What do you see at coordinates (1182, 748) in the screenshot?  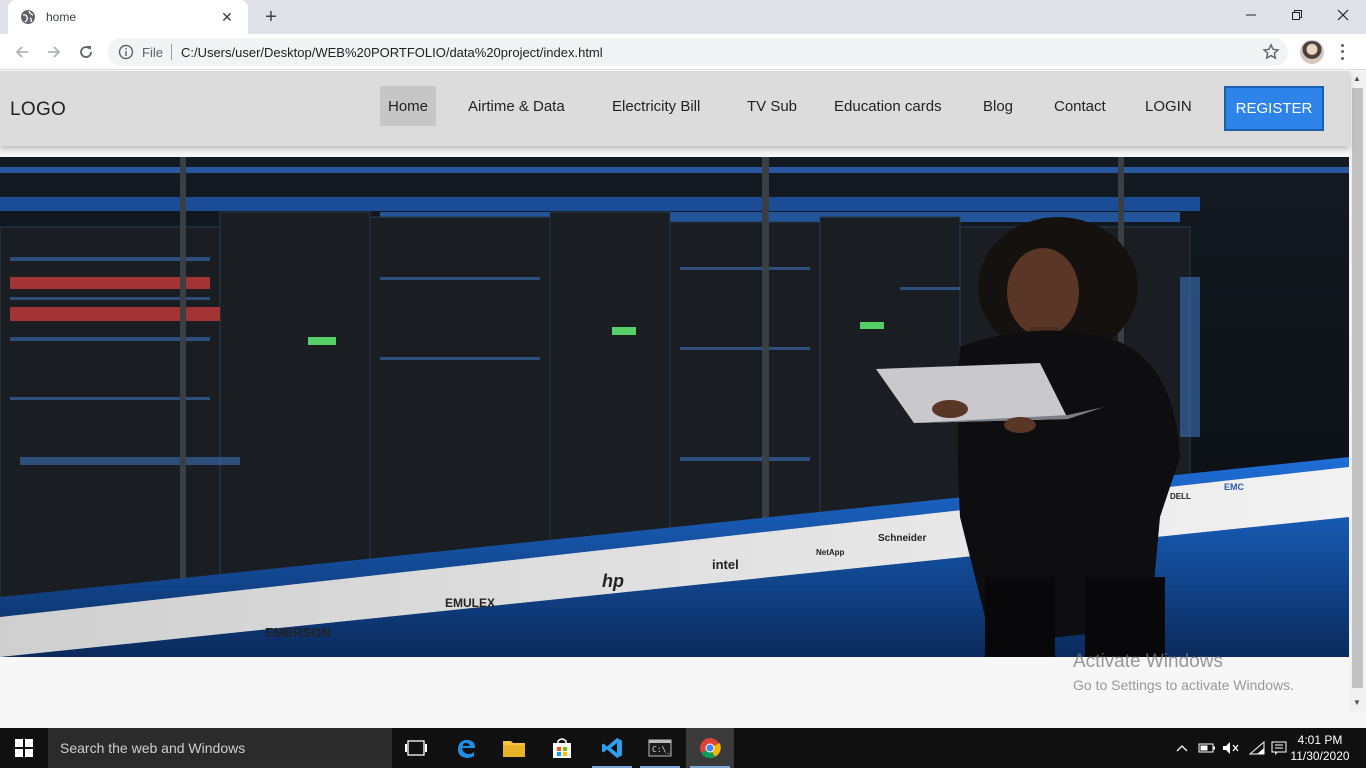 I see `tray-overflow-icon` at bounding box center [1182, 748].